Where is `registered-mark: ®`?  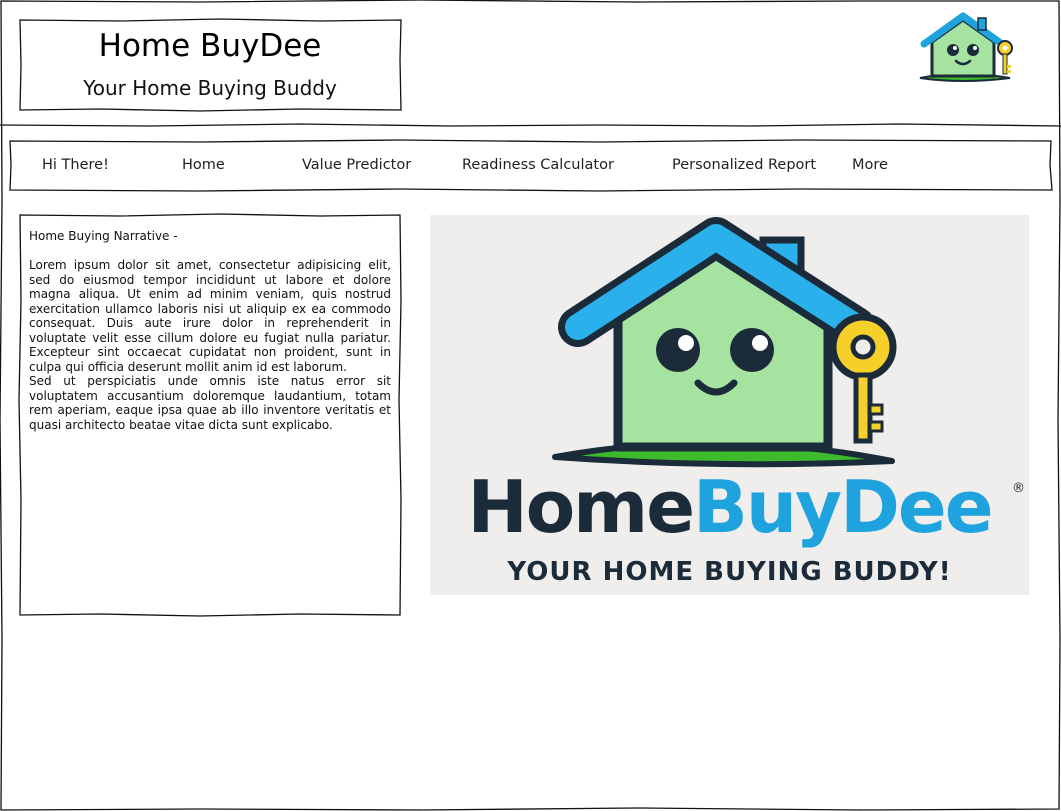
registered-mark: ® is located at coordinates (1018, 488).